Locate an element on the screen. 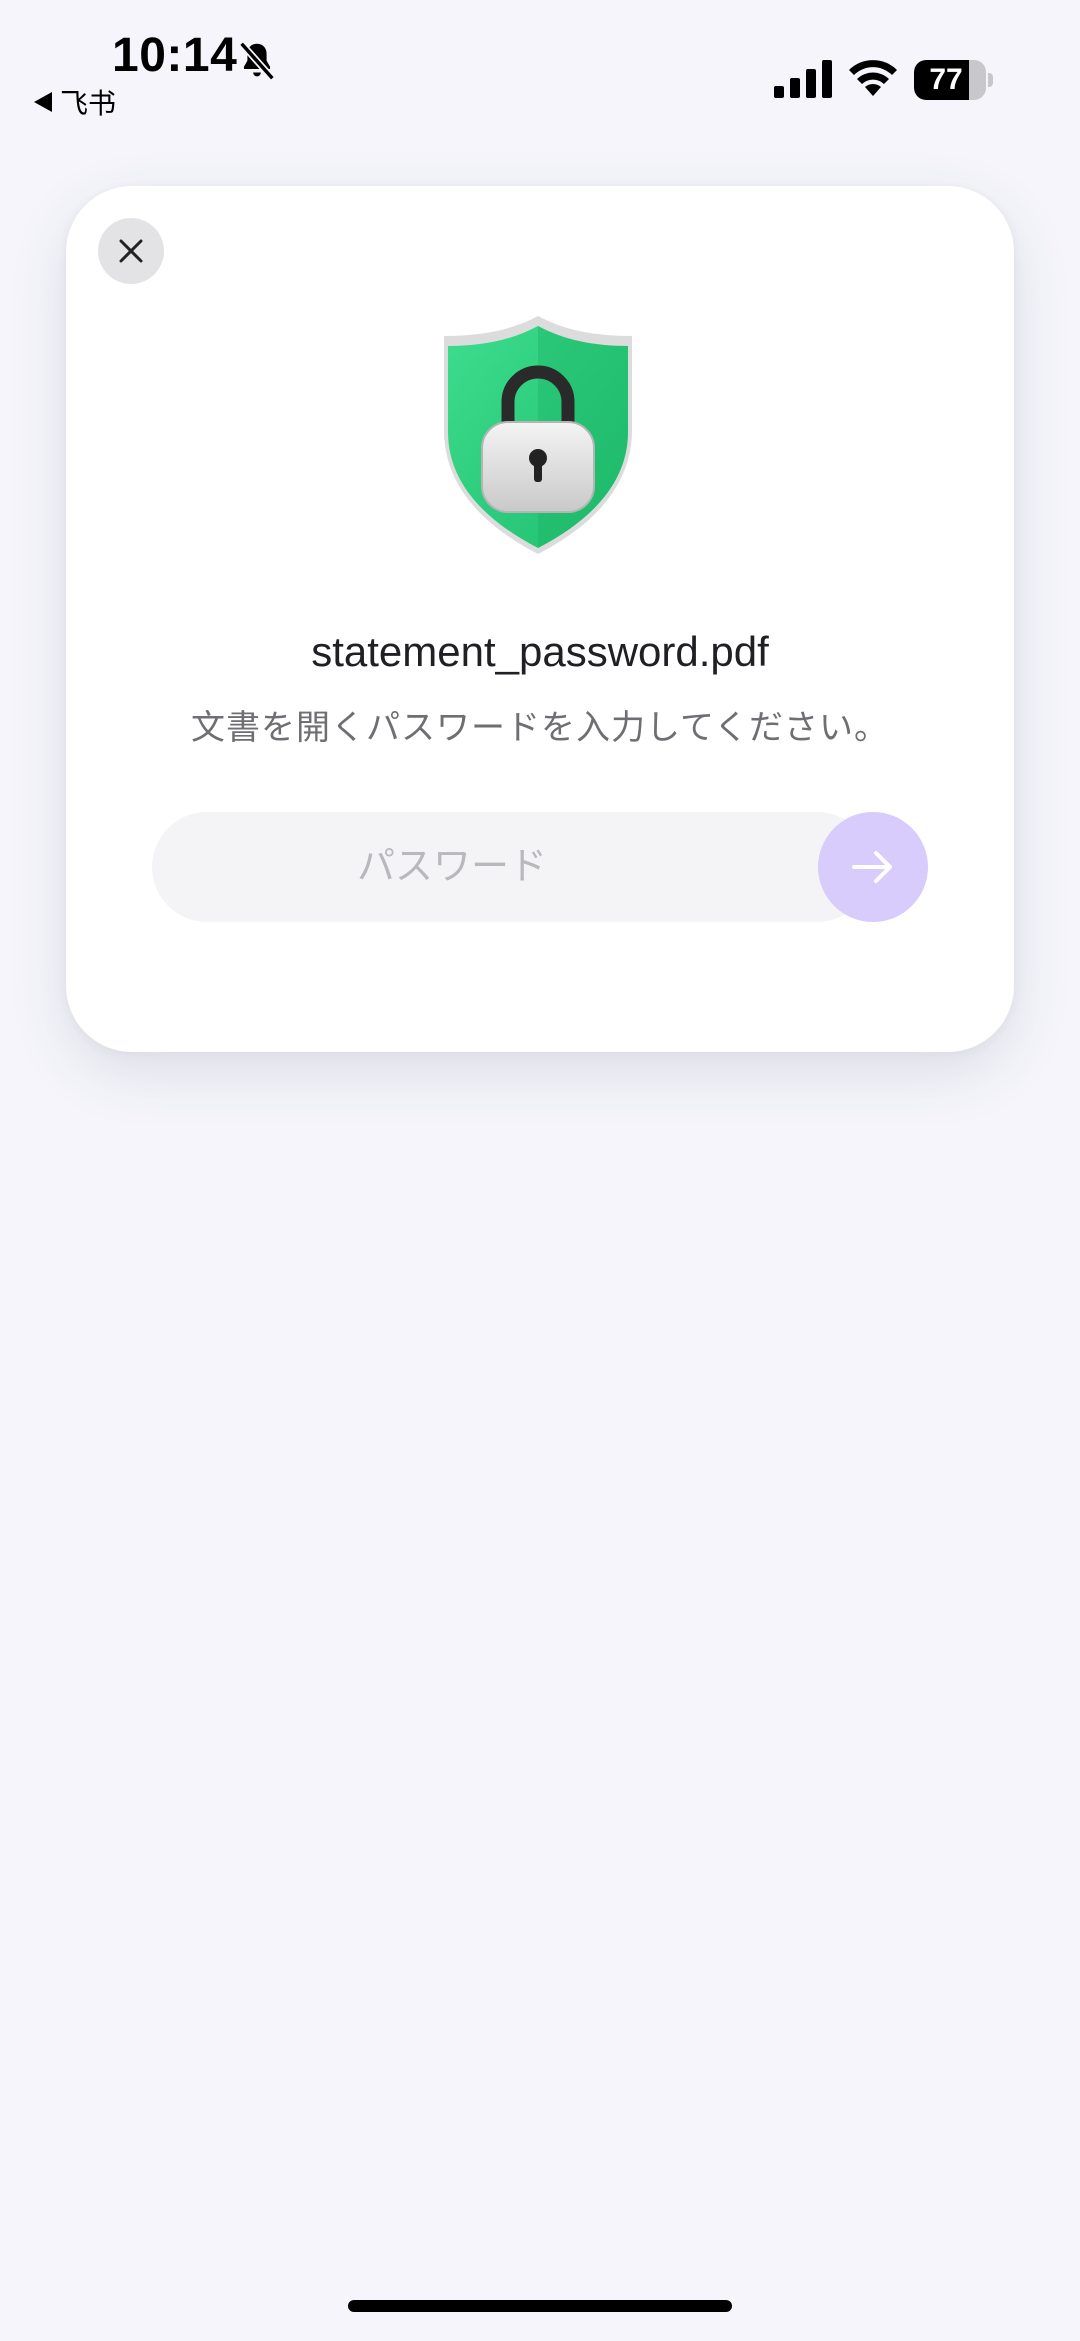 This screenshot has width=1080, height=2341. back-to-app-button: 飞书 is located at coordinates (75, 102).